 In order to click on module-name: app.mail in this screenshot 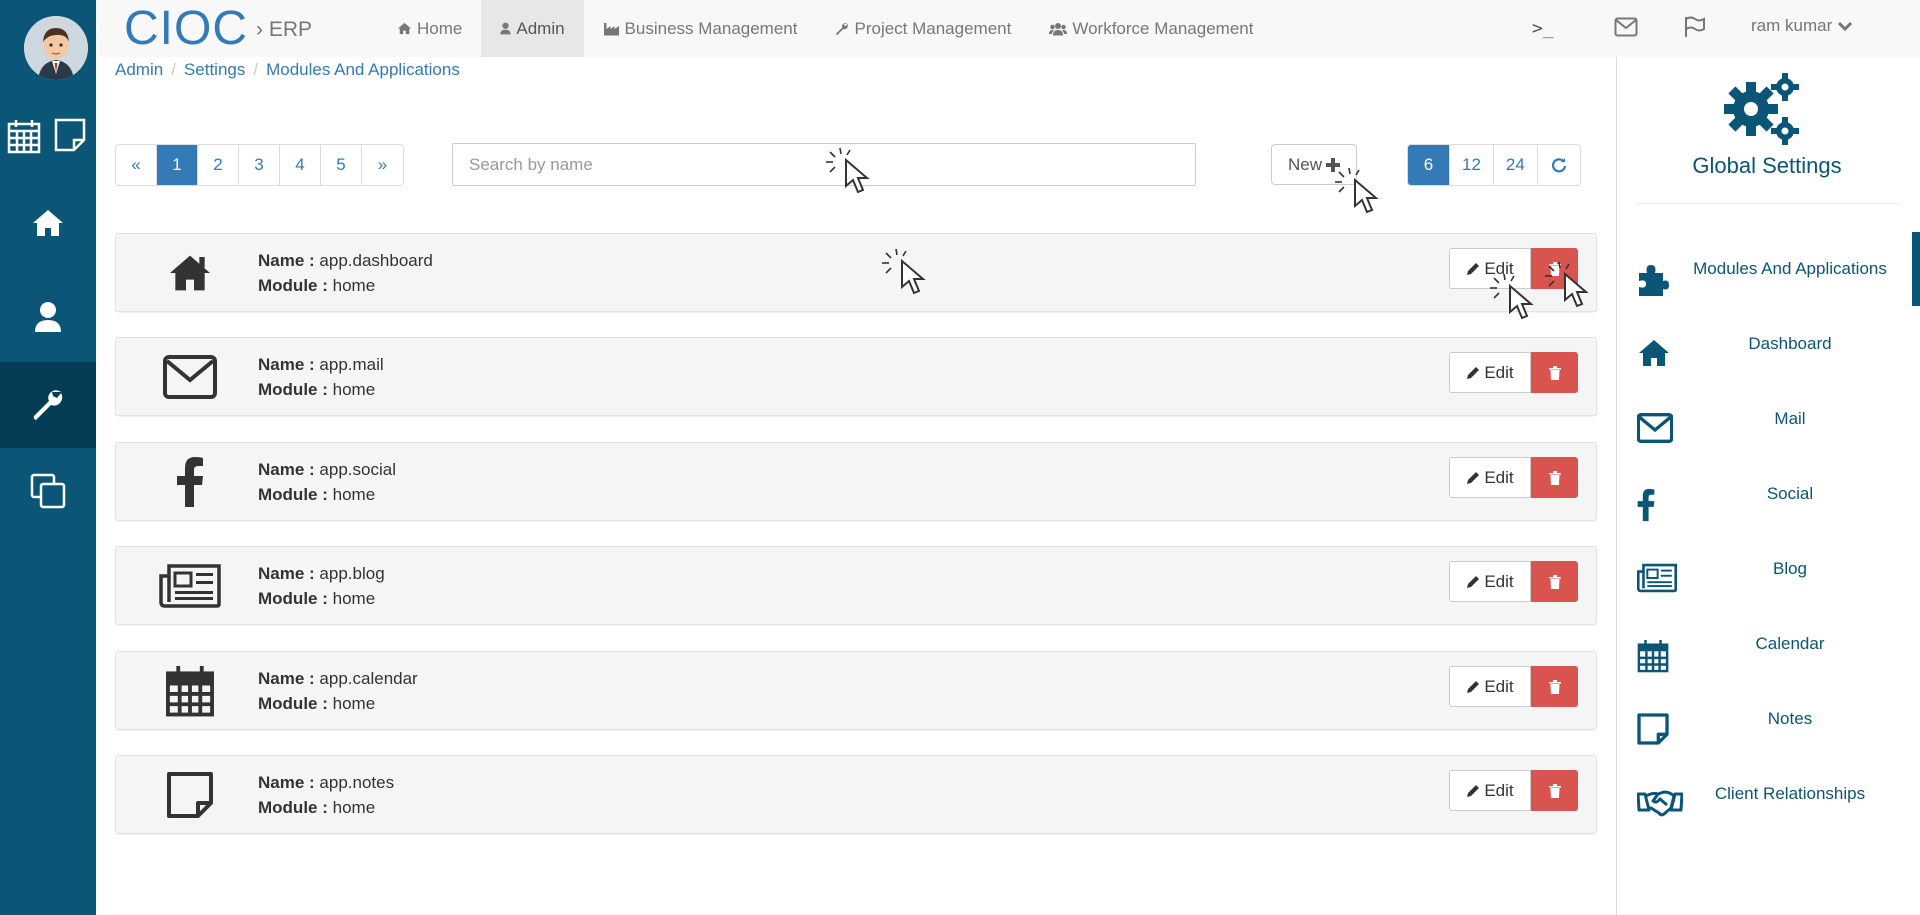, I will do `click(351, 364)`.